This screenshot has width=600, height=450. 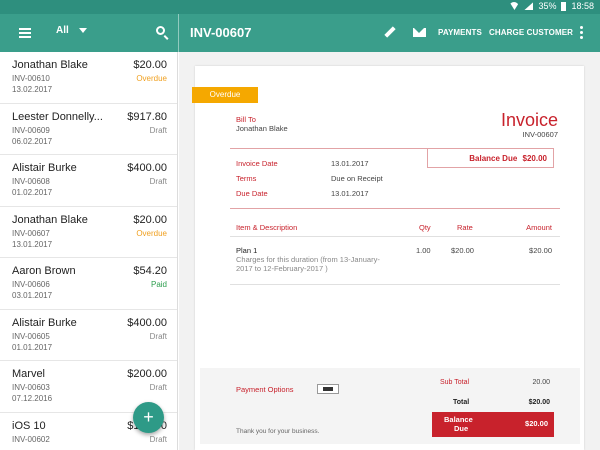 I want to click on invoice-number: INV-00605, so click(x=31, y=336).